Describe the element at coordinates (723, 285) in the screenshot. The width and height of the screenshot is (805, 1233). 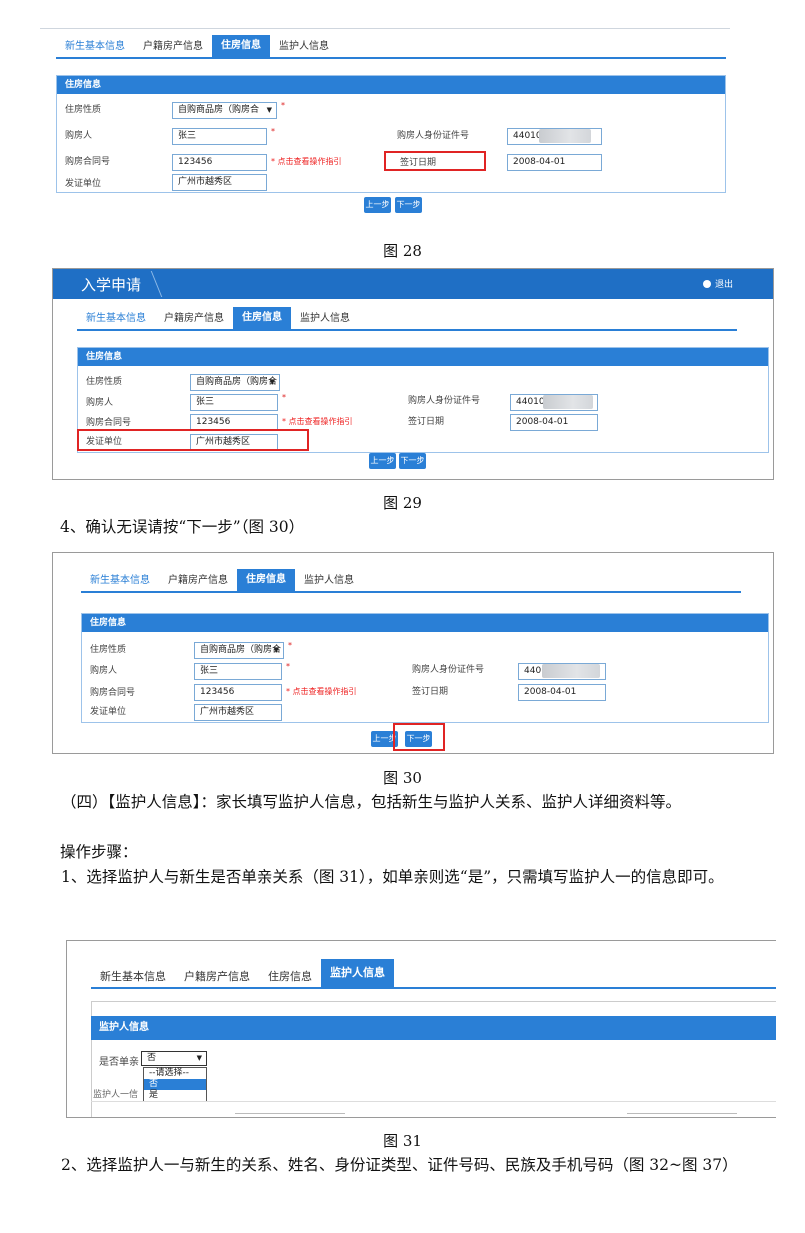
I see `logout-label: 退出` at that location.